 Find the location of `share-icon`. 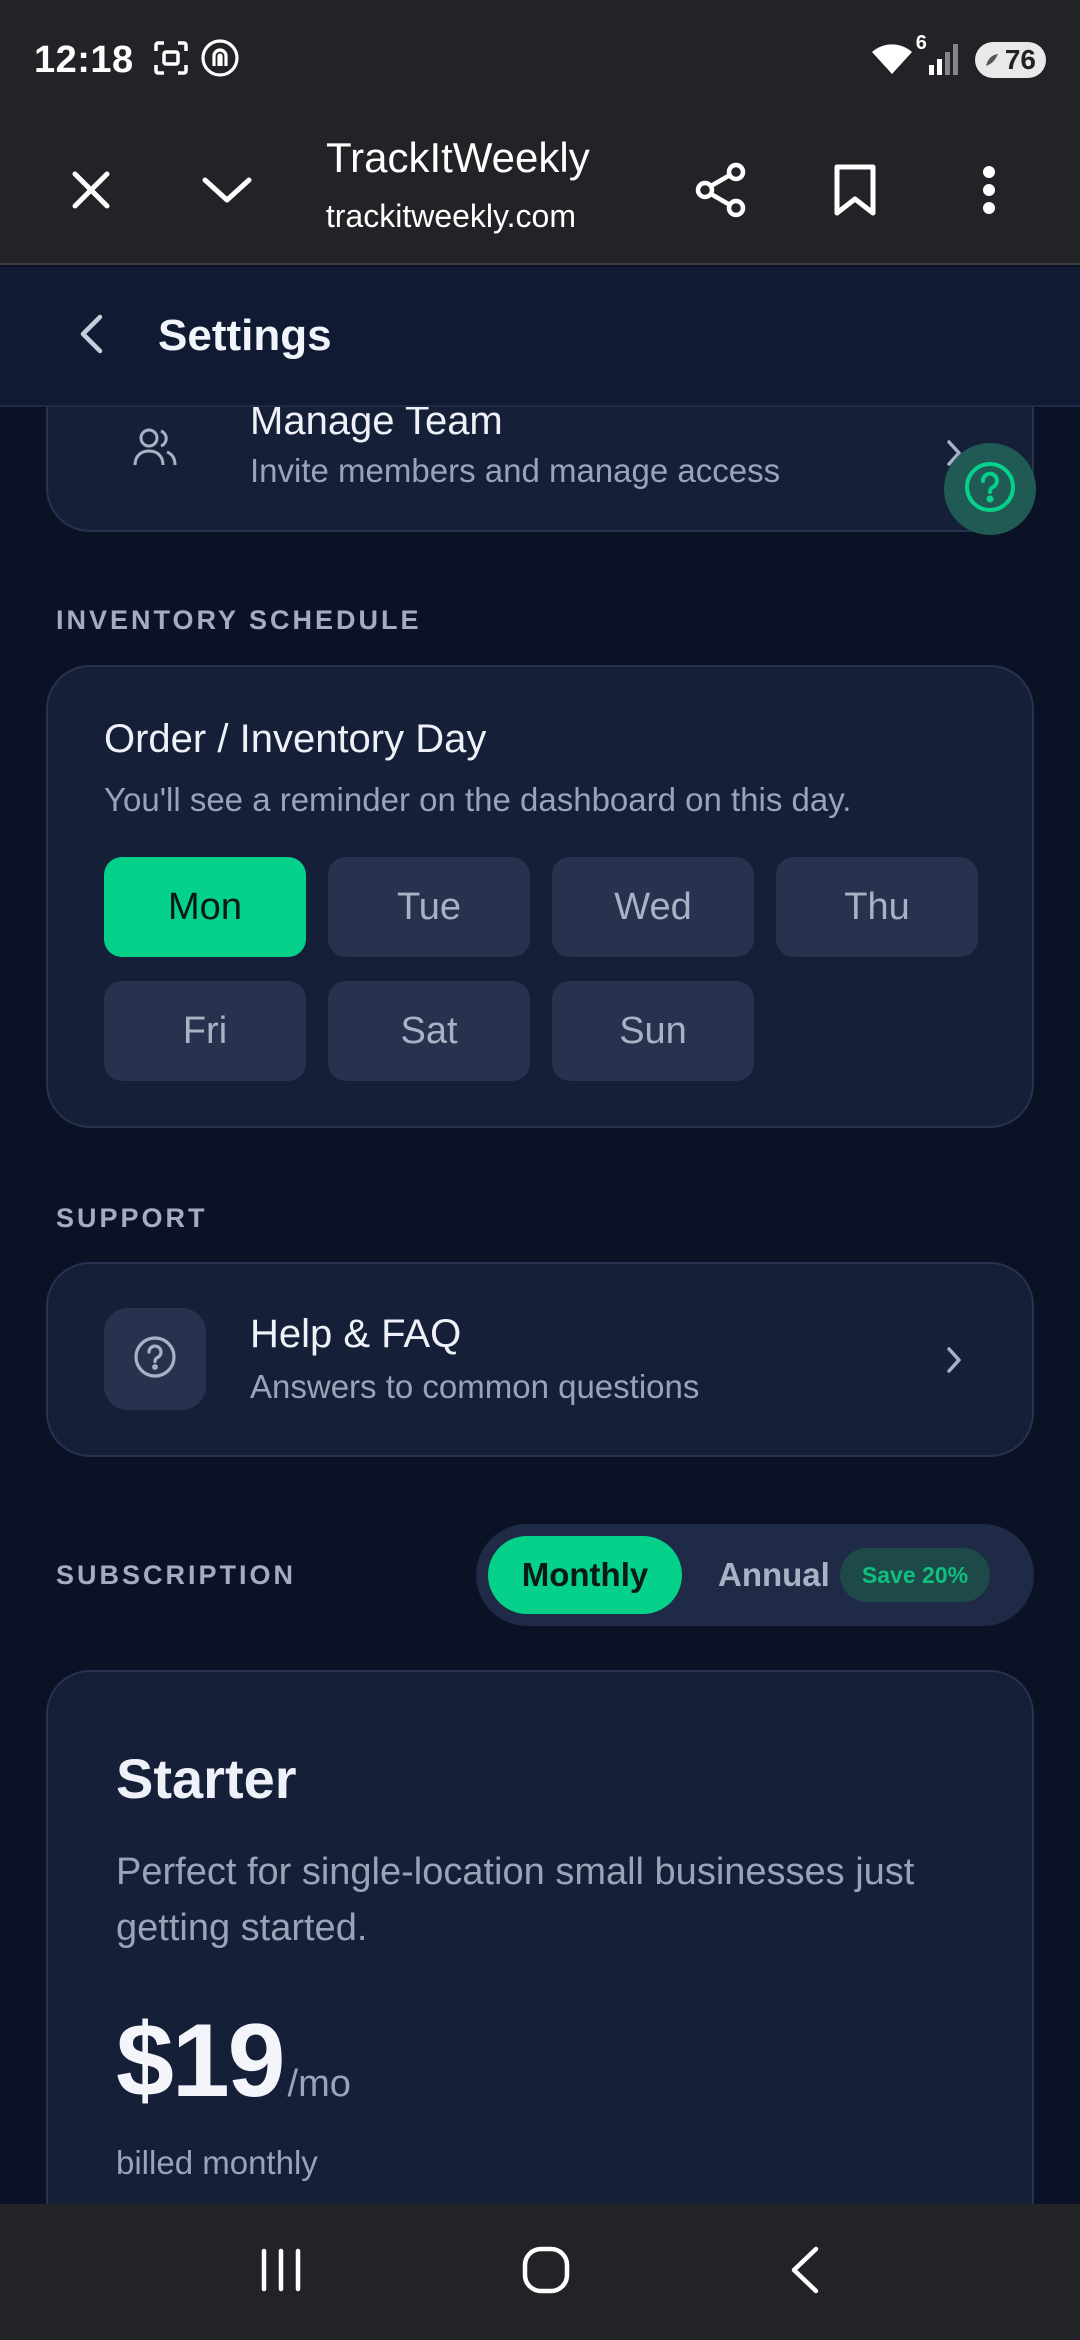

share-icon is located at coordinates (721, 192).